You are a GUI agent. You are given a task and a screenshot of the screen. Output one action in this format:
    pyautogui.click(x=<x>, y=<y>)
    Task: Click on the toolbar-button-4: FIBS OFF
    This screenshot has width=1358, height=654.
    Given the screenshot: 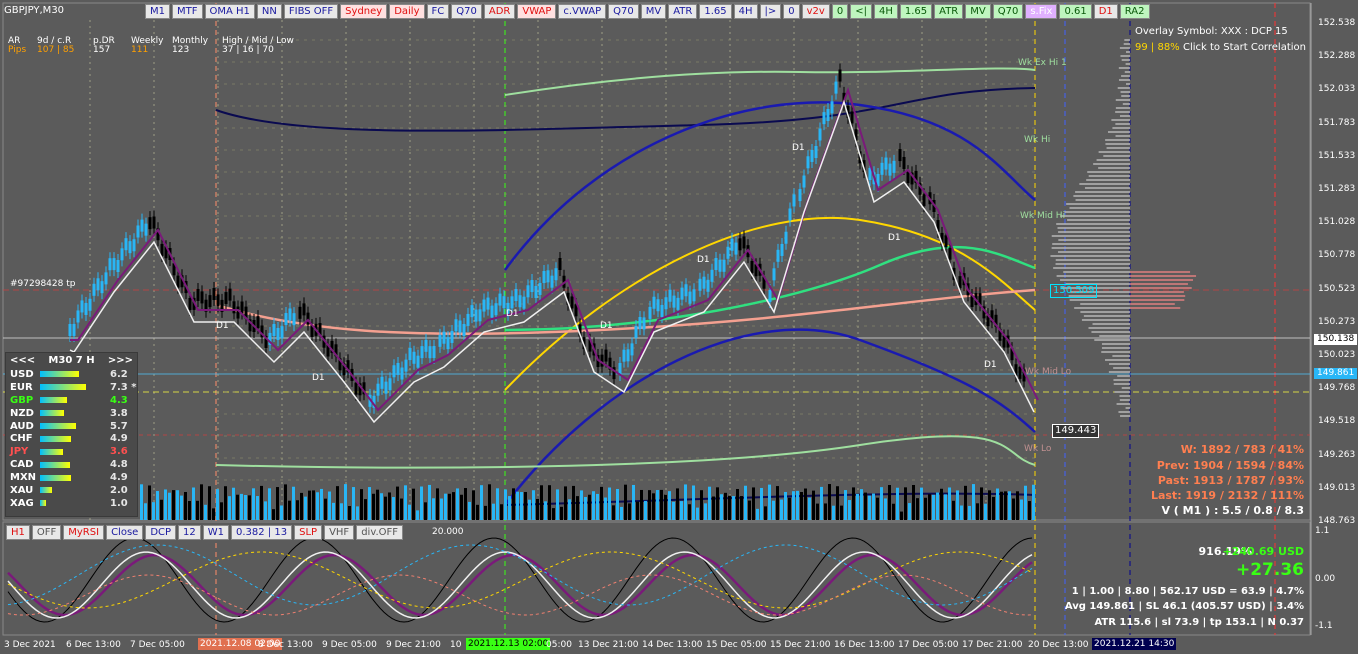 What is the action you would take?
    pyautogui.click(x=311, y=11)
    